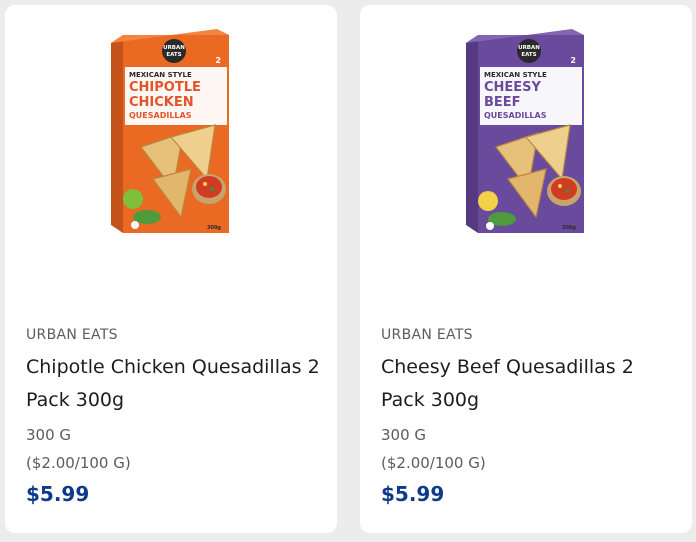 Image resolution: width=696 pixels, height=542 pixels. I want to click on lime, so click(133, 199).